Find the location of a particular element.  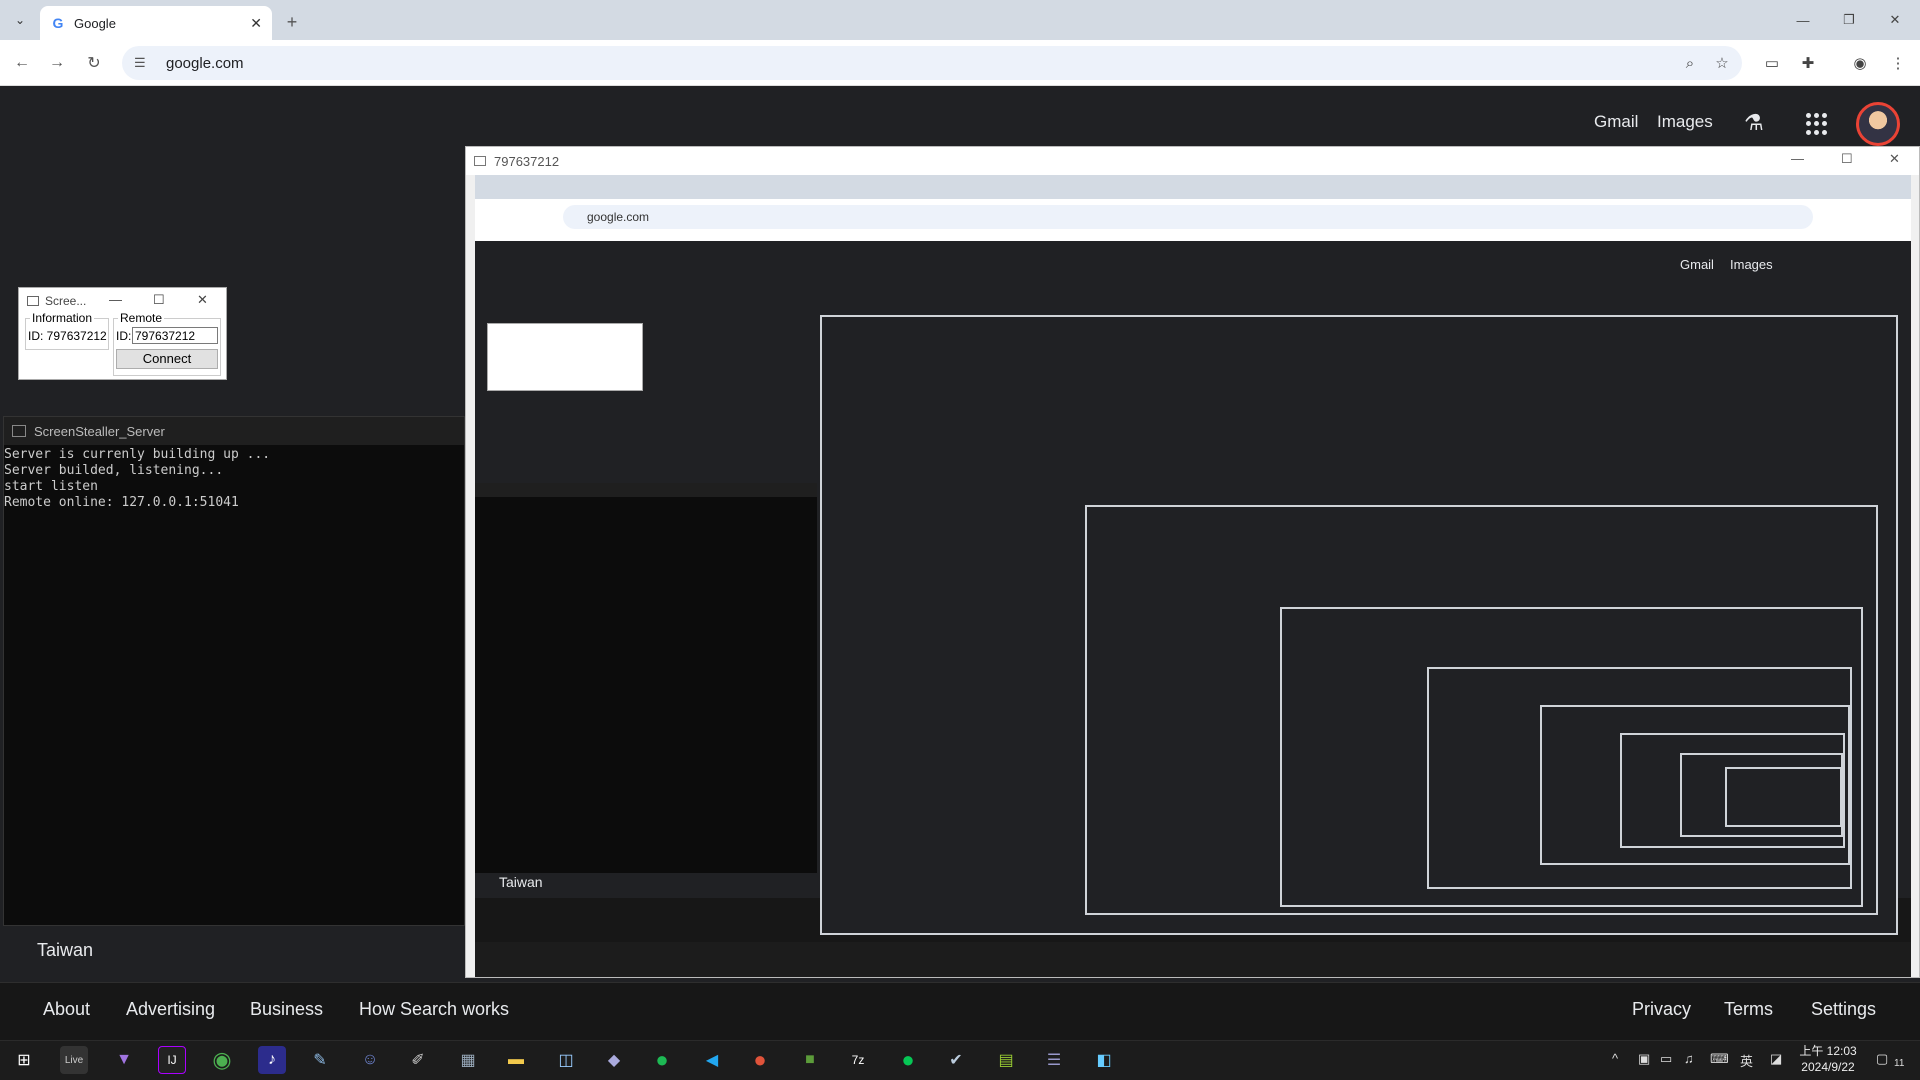

images-link: Images is located at coordinates (1685, 122).